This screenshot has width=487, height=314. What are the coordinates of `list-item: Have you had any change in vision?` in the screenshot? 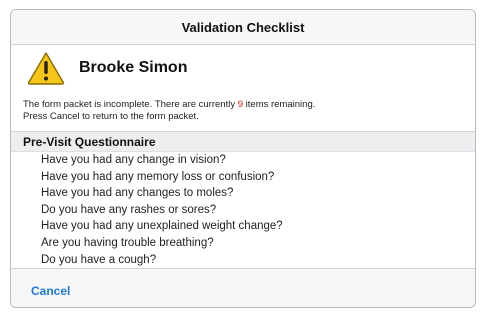 It's located at (243, 160).